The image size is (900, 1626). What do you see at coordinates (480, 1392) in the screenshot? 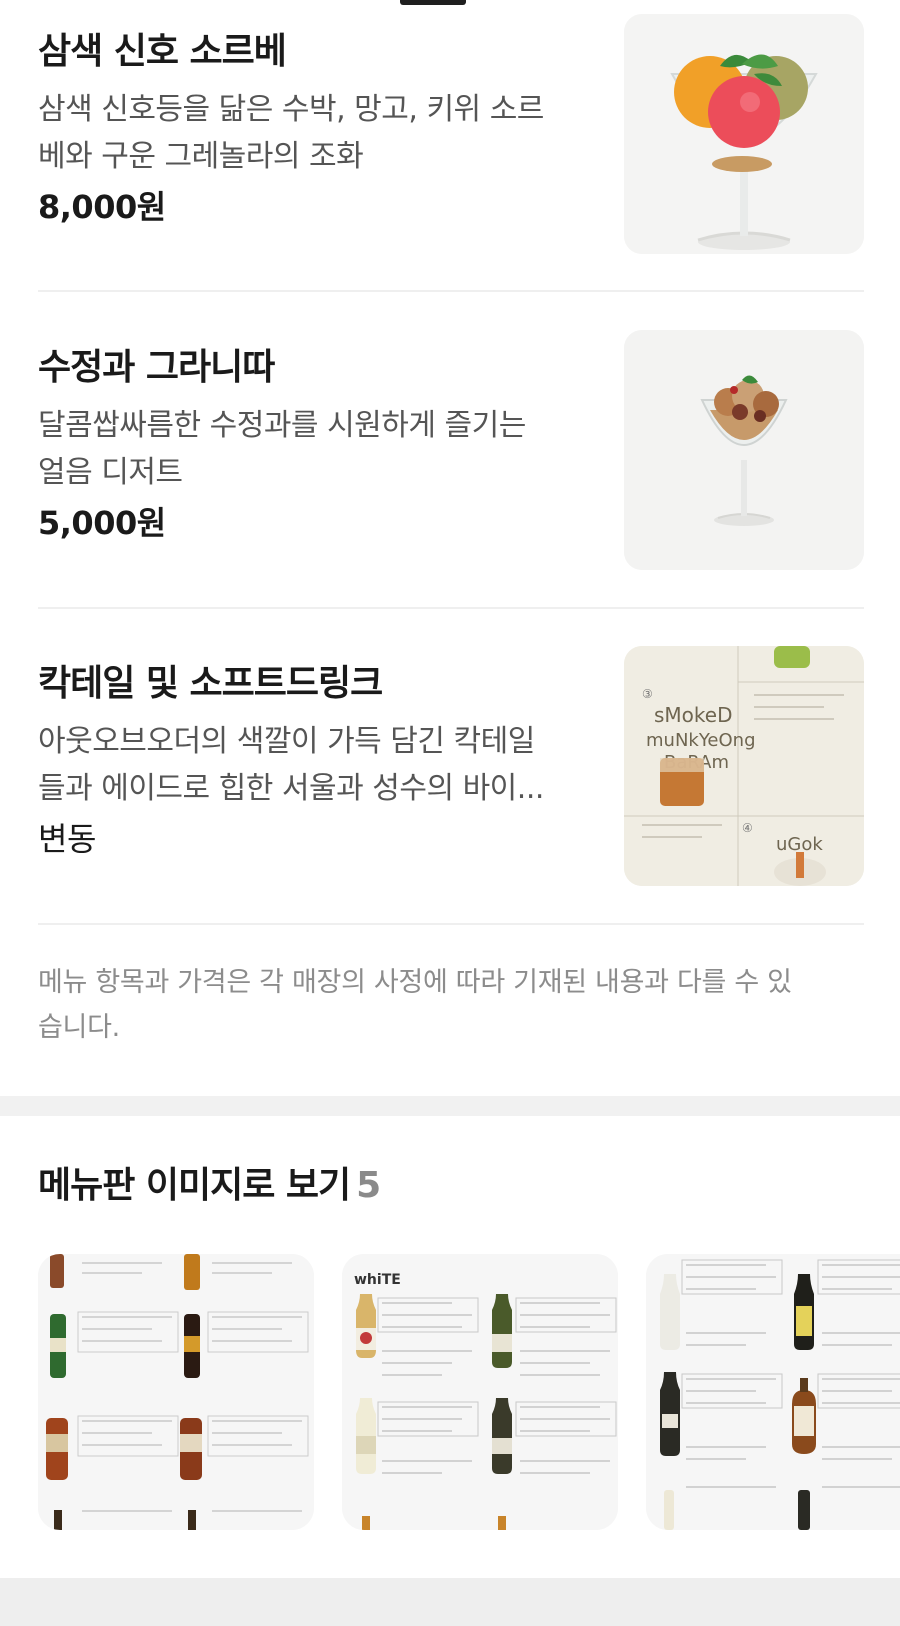
I see `white-wine-menu-image: whiTE` at bounding box center [480, 1392].